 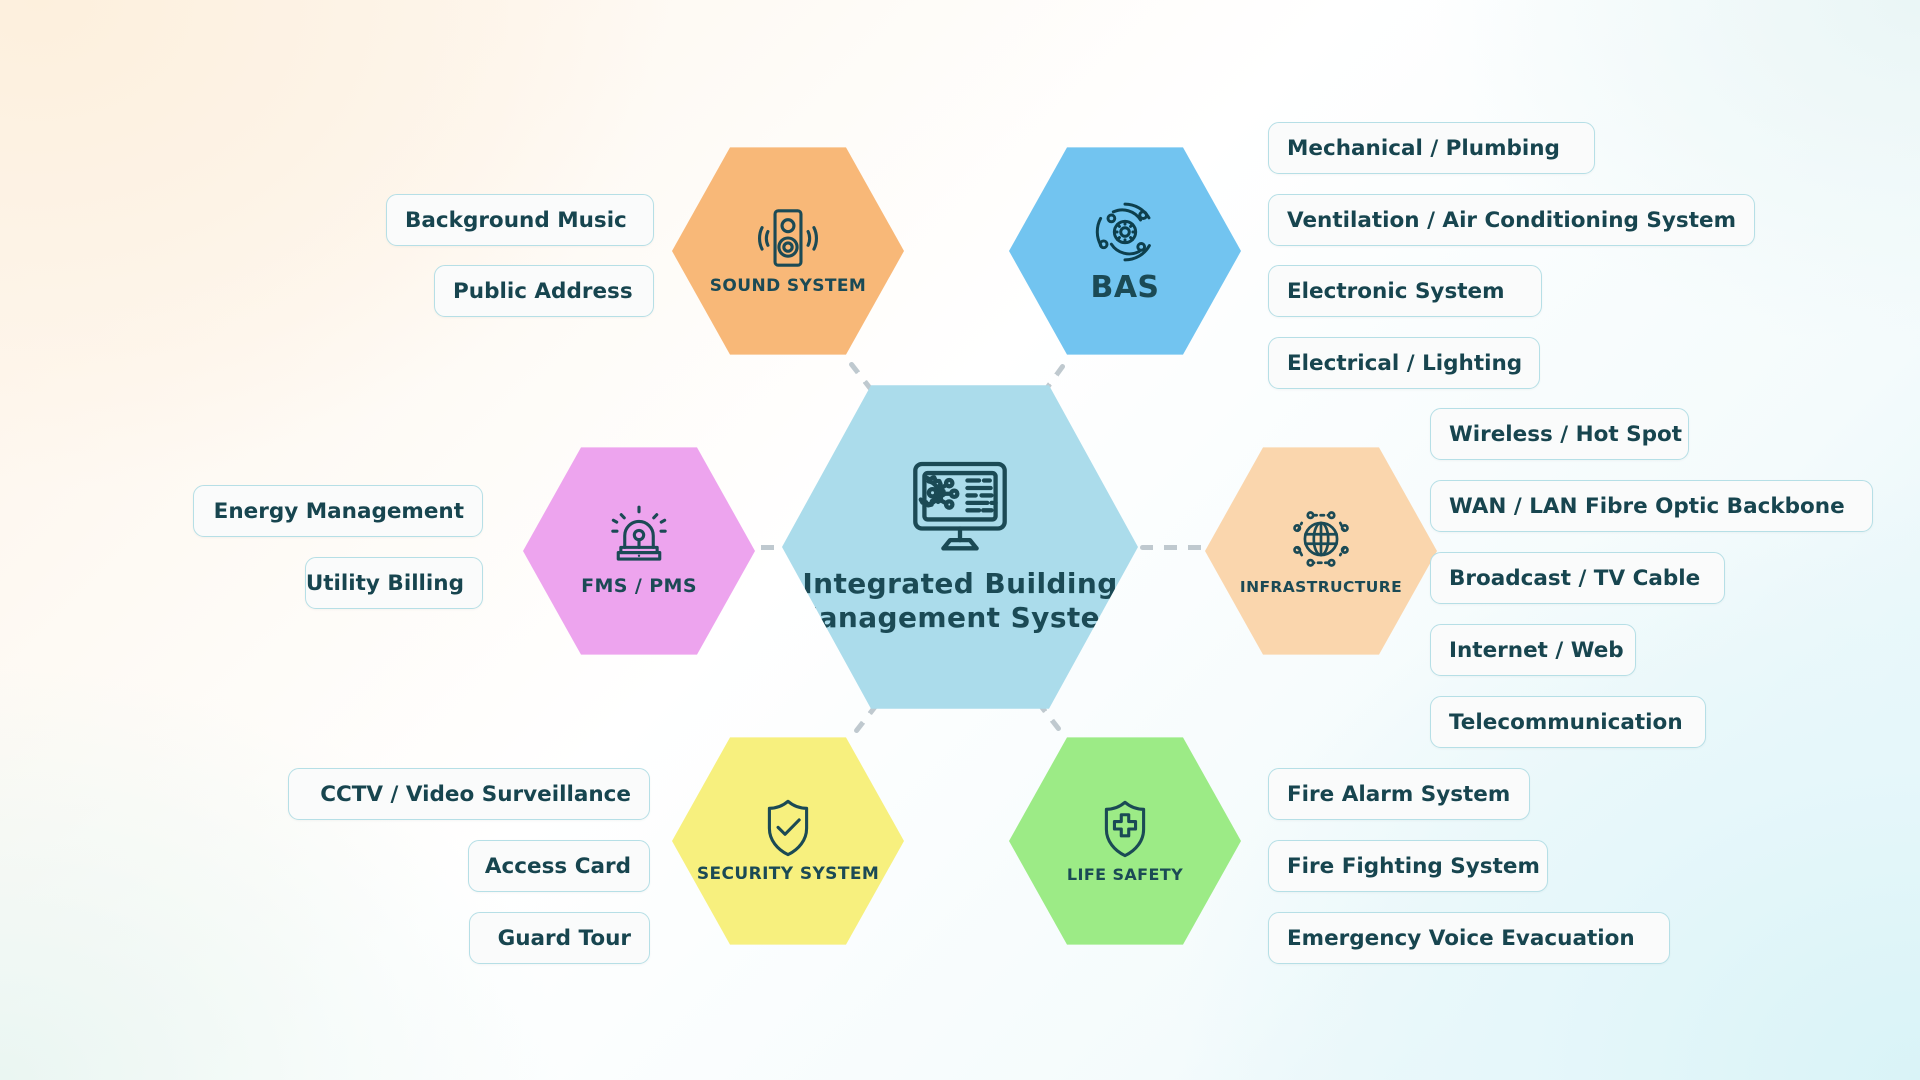 I want to click on item-mechanical-plumbing: Mechanical / Plumbing, so click(x=1431, y=148).